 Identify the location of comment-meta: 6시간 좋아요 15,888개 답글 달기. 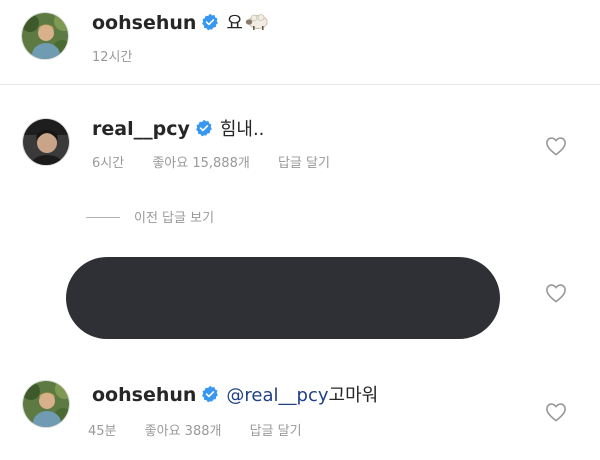
(223, 161).